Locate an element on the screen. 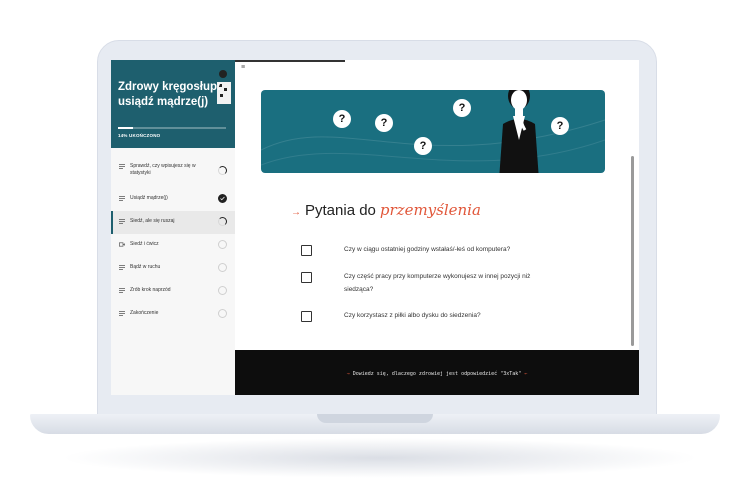  lesson-label: Zakończenie is located at coordinates (144, 313).